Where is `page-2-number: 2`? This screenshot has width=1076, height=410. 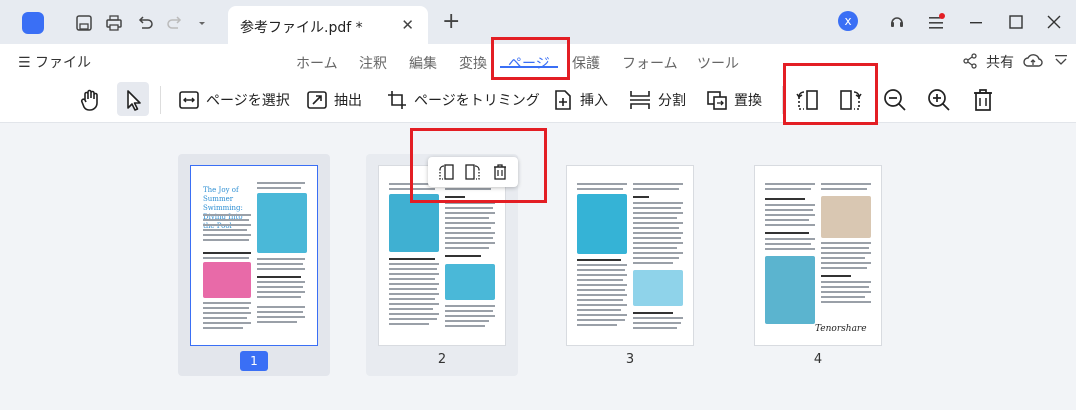
page-2-number: 2 is located at coordinates (442, 359).